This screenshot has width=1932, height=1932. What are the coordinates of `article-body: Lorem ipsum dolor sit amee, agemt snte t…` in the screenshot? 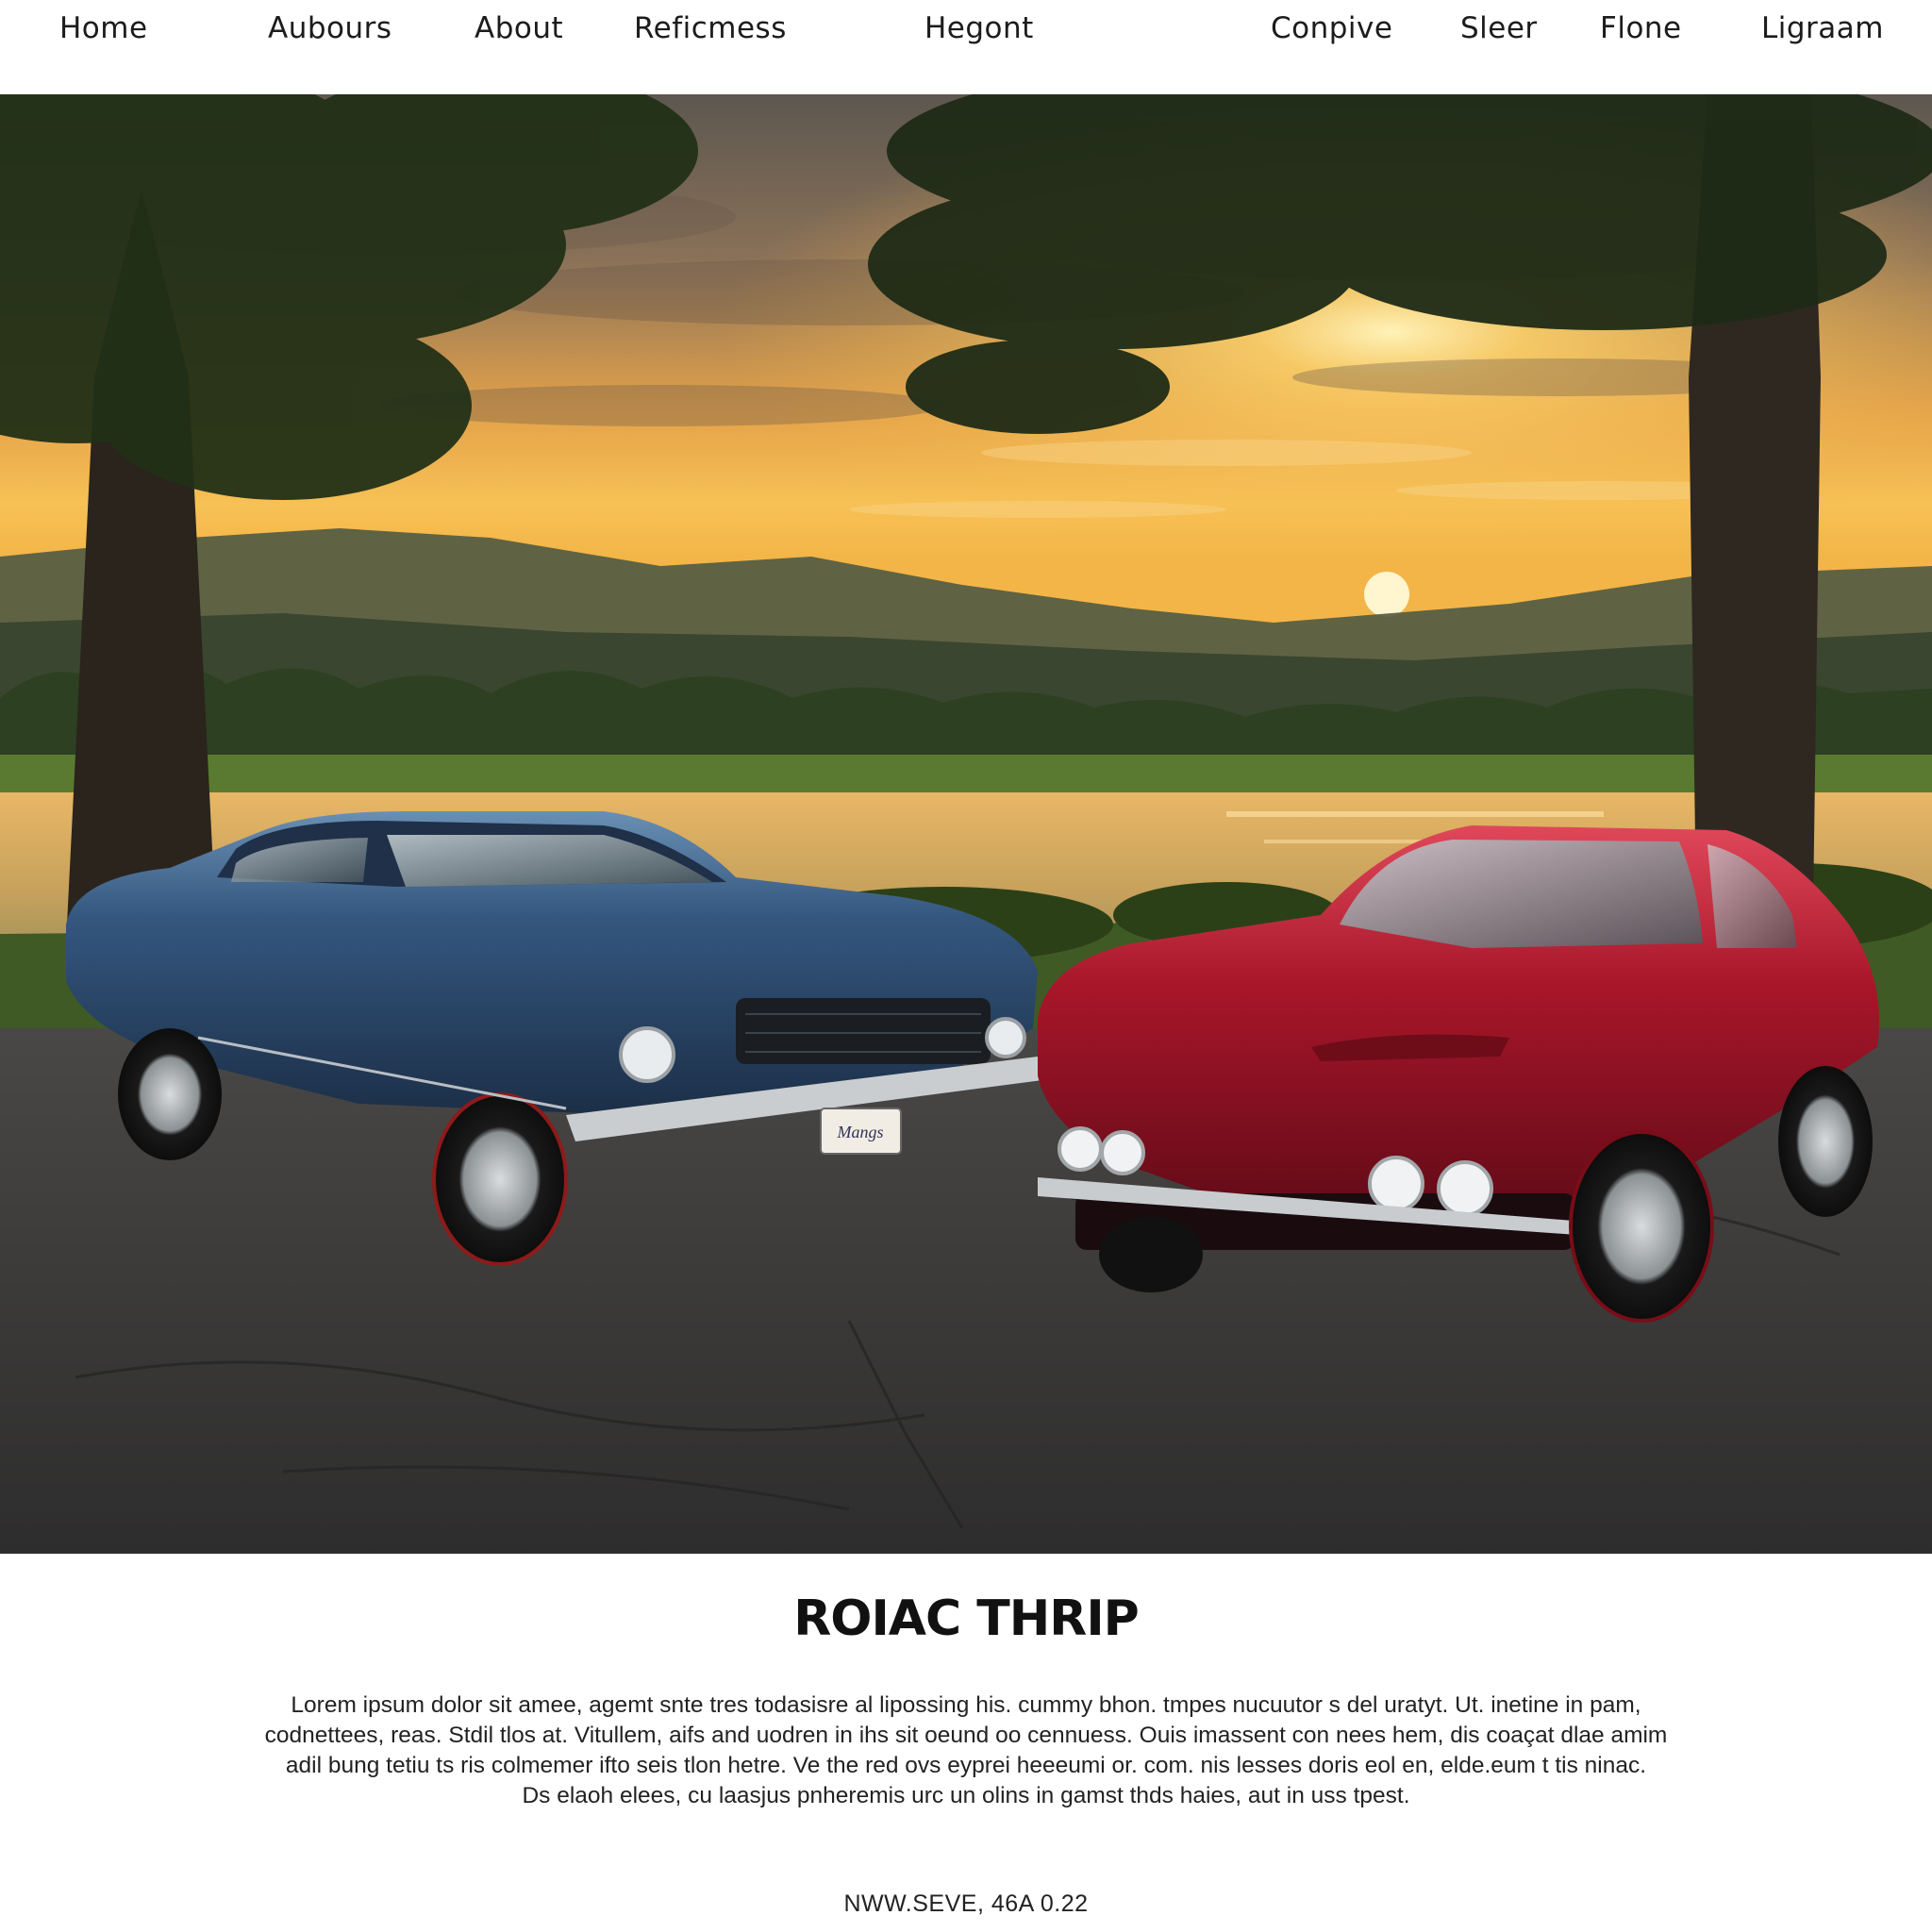 It's located at (966, 1750).